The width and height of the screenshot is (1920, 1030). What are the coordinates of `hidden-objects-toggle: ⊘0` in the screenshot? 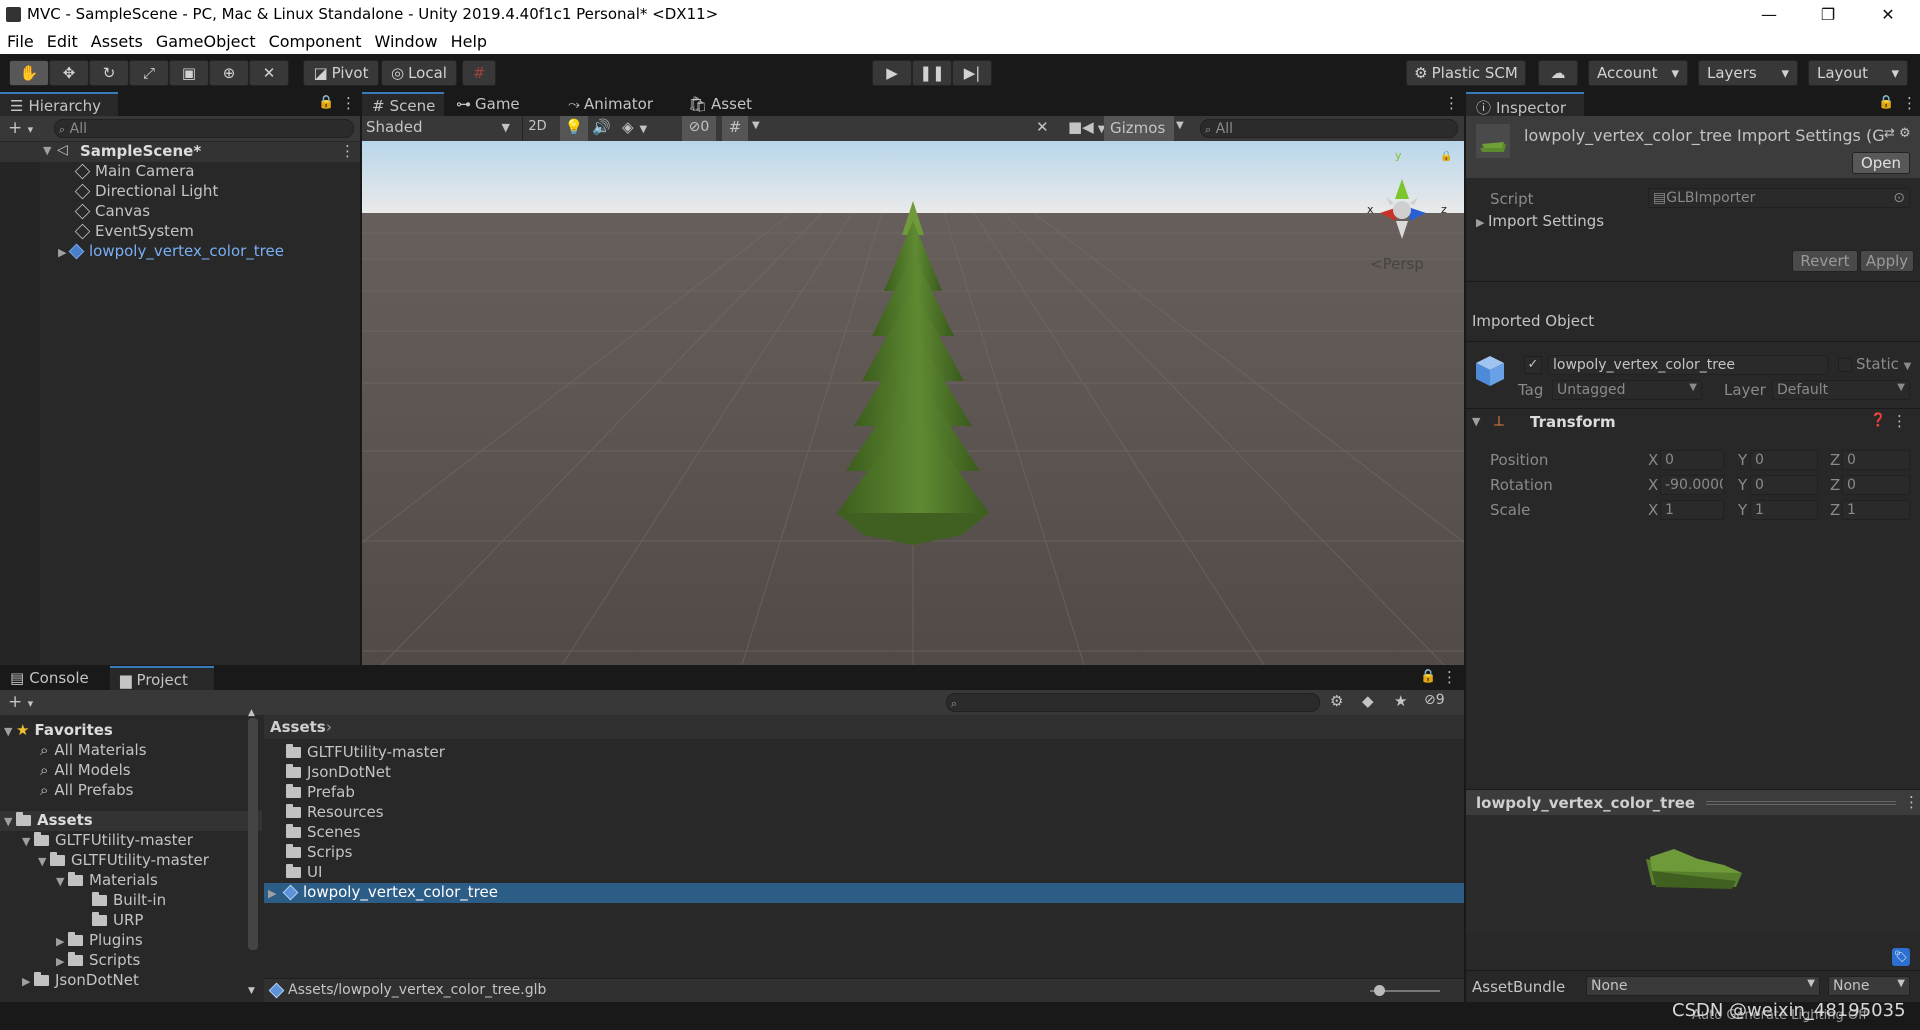 It's located at (699, 128).